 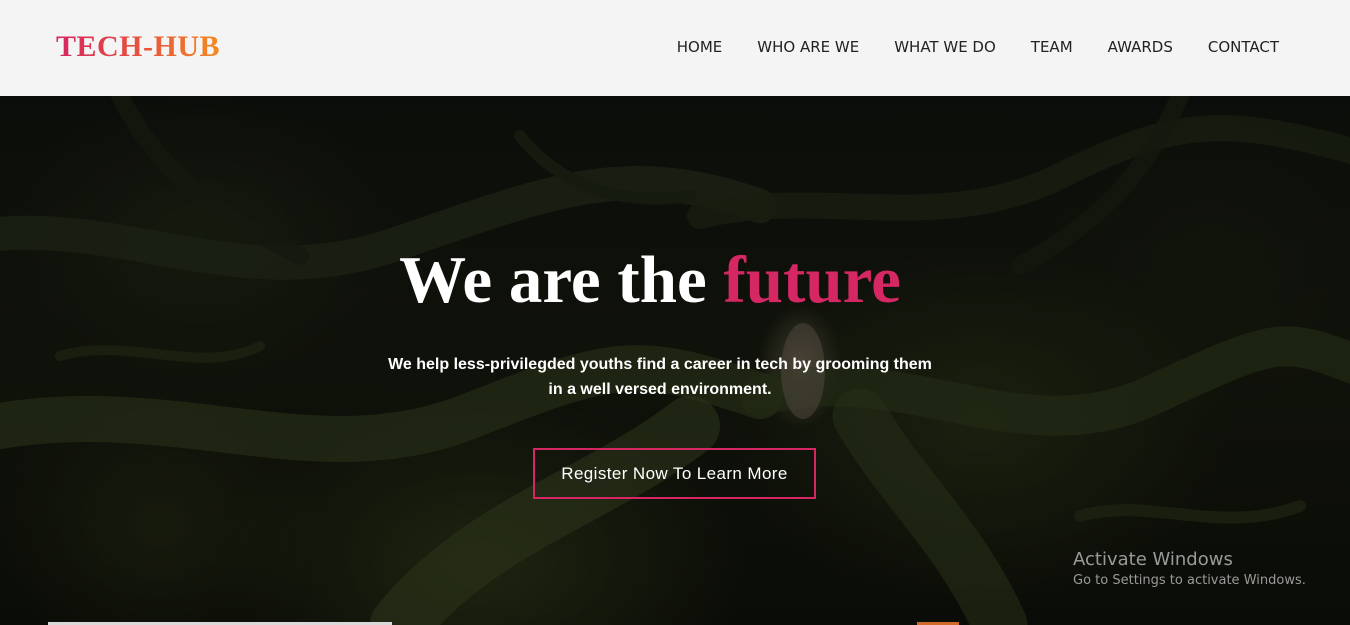 What do you see at coordinates (1243, 47) in the screenshot?
I see `nav-link-contact: CONTACT` at bounding box center [1243, 47].